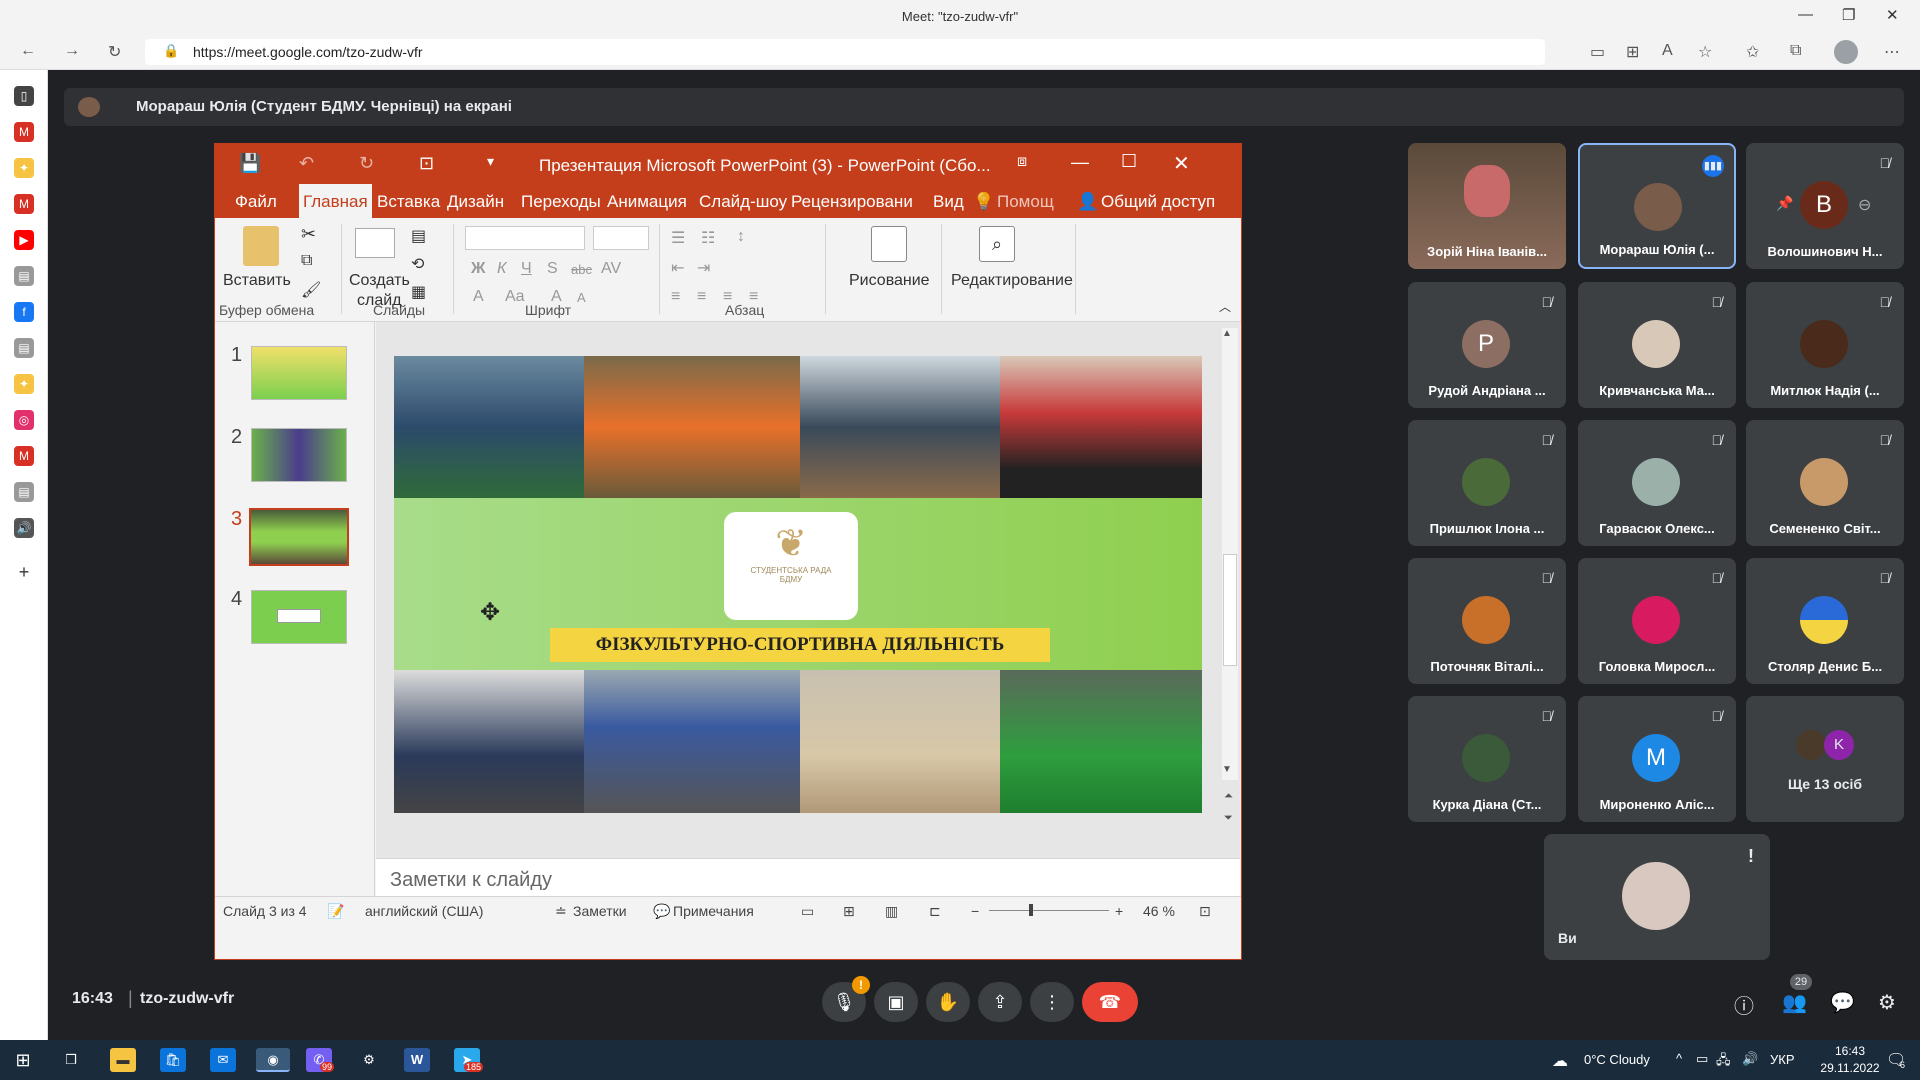 The image size is (1920, 1080). What do you see at coordinates (845, 52) in the screenshot?
I see `url-field: 🔒 https://meet.google.com/tzo-zudw-vfr` at bounding box center [845, 52].